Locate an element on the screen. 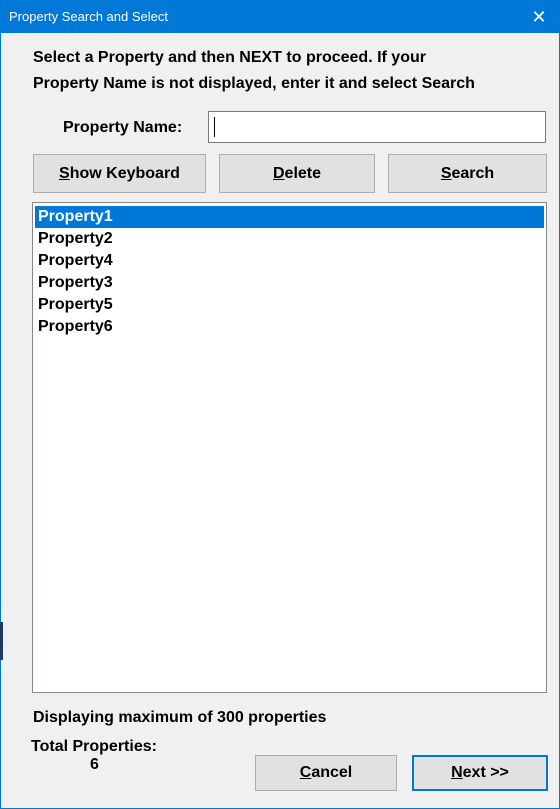 The width and height of the screenshot is (560, 809). close-icon: ✕ is located at coordinates (539, 17).